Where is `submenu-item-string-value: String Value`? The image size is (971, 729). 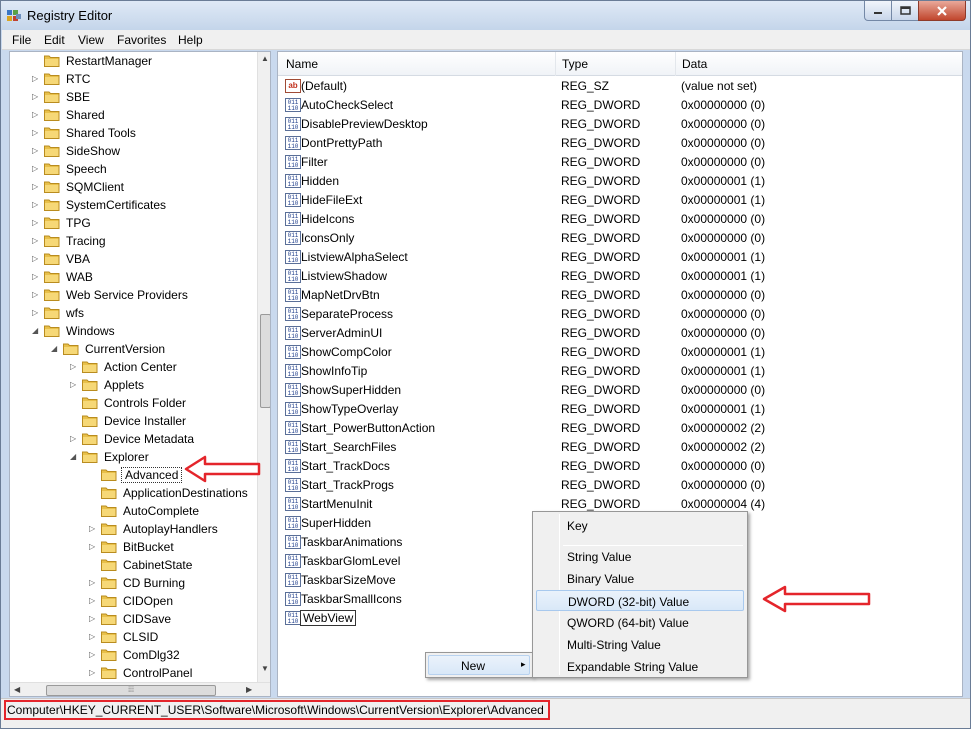 submenu-item-string-value: String Value is located at coordinates (640, 556).